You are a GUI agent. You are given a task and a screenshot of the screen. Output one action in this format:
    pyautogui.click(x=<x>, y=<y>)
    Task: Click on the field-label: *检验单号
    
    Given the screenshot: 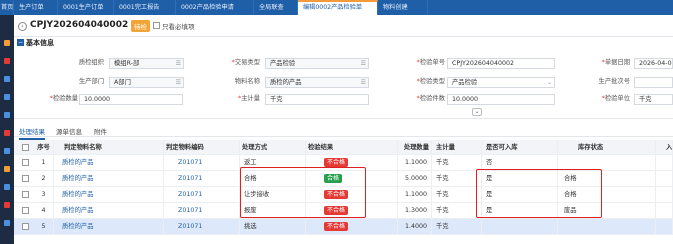 What is the action you would take?
    pyautogui.click(x=430, y=62)
    